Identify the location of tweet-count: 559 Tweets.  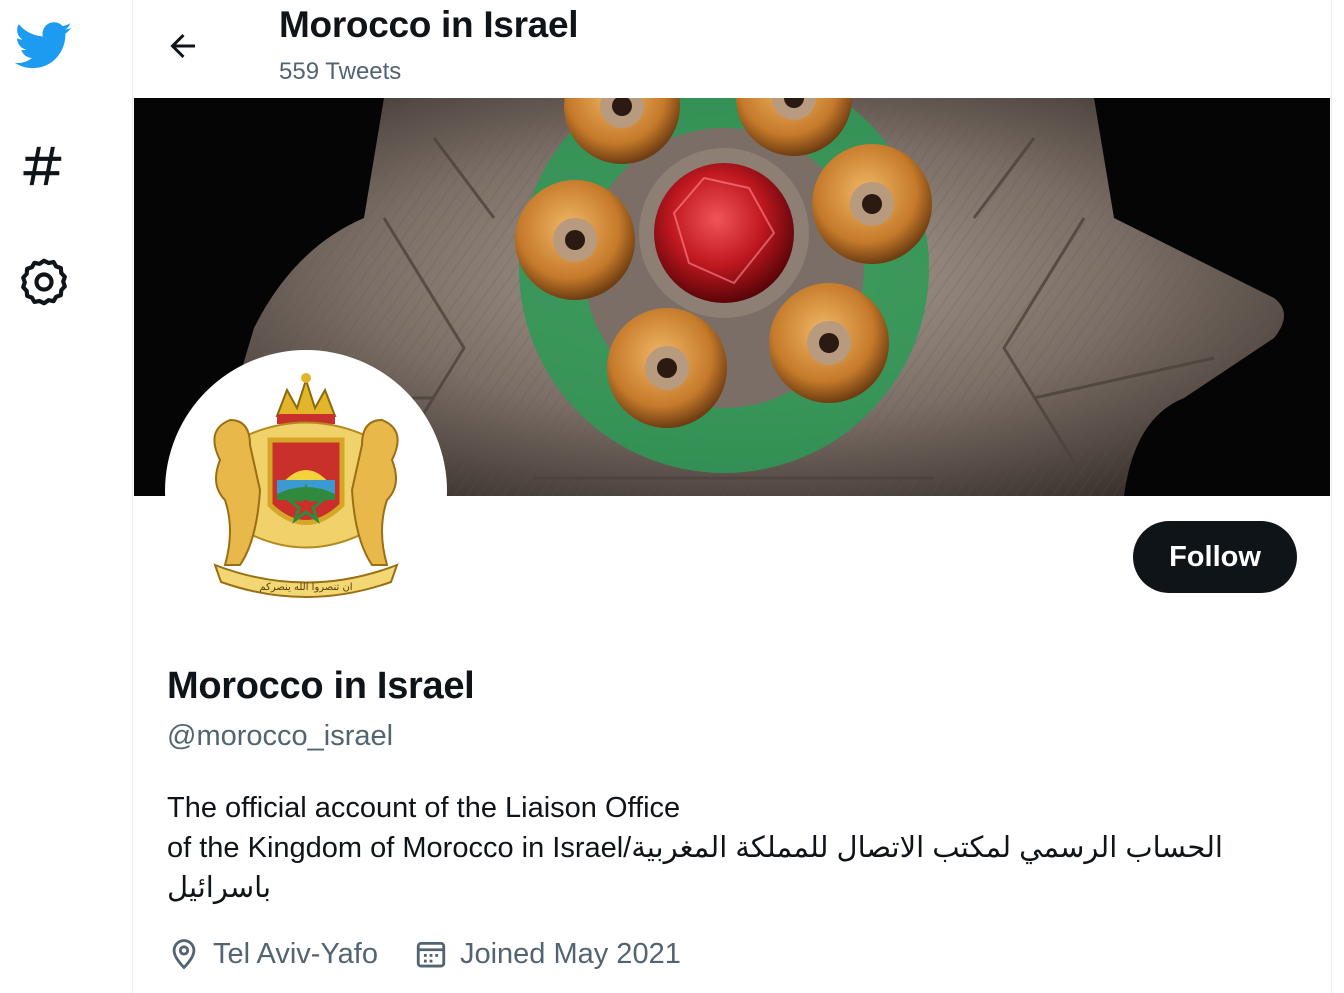
(340, 71).